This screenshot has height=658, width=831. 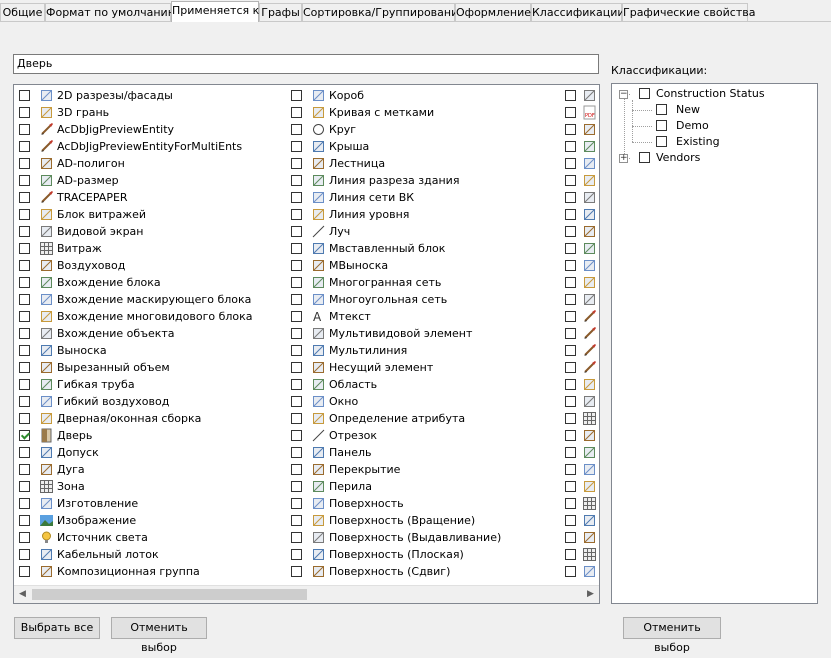 What do you see at coordinates (493, 12) in the screenshot?
I see `tab-formatting: Оформление` at bounding box center [493, 12].